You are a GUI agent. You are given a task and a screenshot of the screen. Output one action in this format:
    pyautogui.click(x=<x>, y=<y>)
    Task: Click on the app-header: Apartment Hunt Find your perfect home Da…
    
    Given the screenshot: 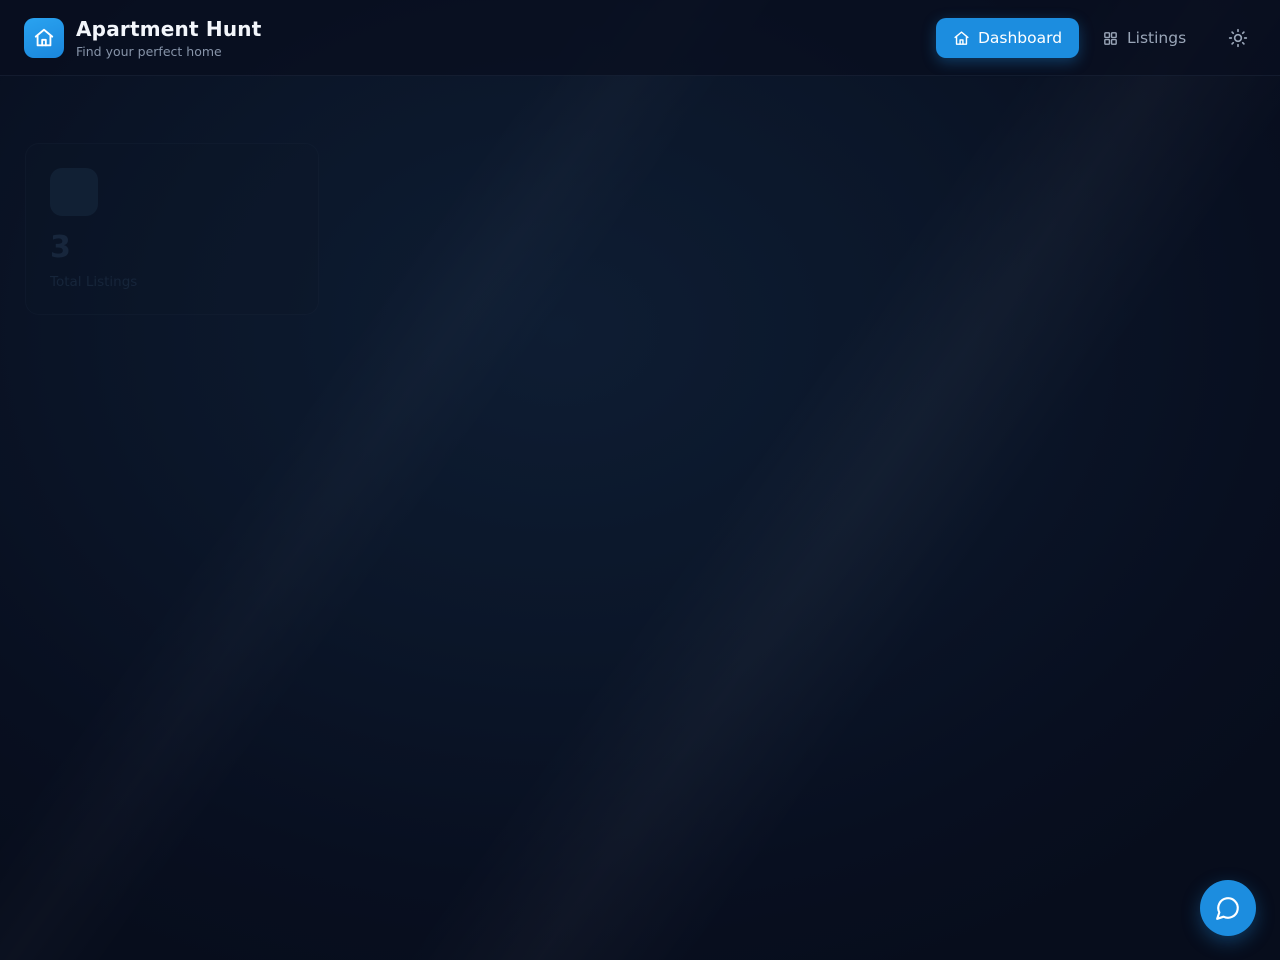 What is the action you would take?
    pyautogui.click(x=640, y=38)
    